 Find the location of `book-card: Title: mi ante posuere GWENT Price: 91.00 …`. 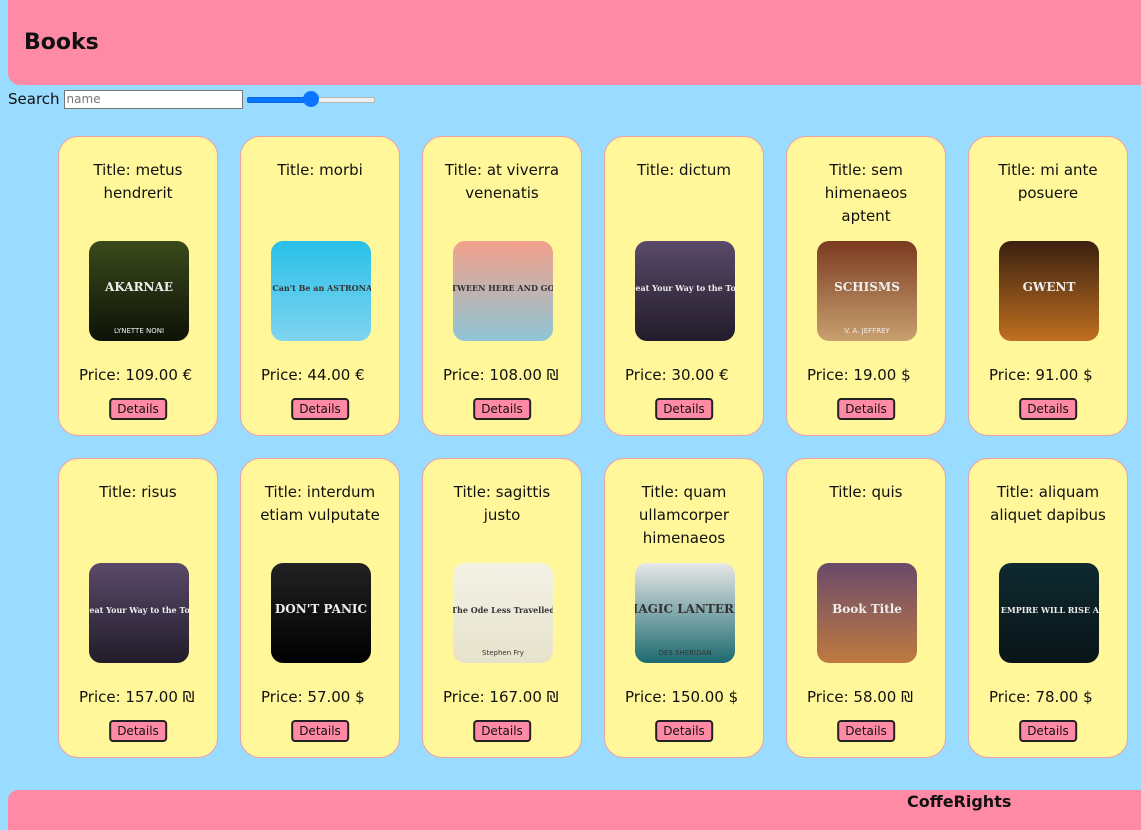

book-card: Title: mi ante posuere GWENT Price: 91.00 … is located at coordinates (1048, 286).